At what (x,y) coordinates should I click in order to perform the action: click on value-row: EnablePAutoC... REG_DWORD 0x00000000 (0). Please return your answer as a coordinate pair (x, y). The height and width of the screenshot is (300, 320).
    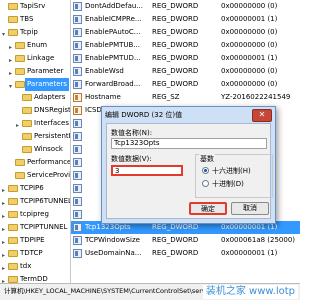
    Looking at the image, I should click on (185, 32).